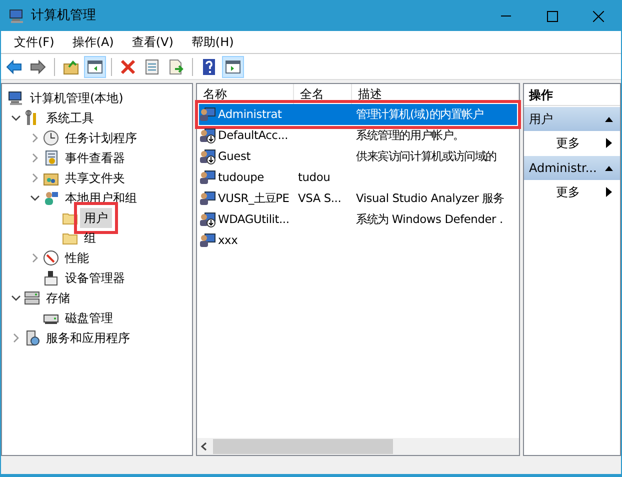  I want to click on storage-icon, so click(32, 298).